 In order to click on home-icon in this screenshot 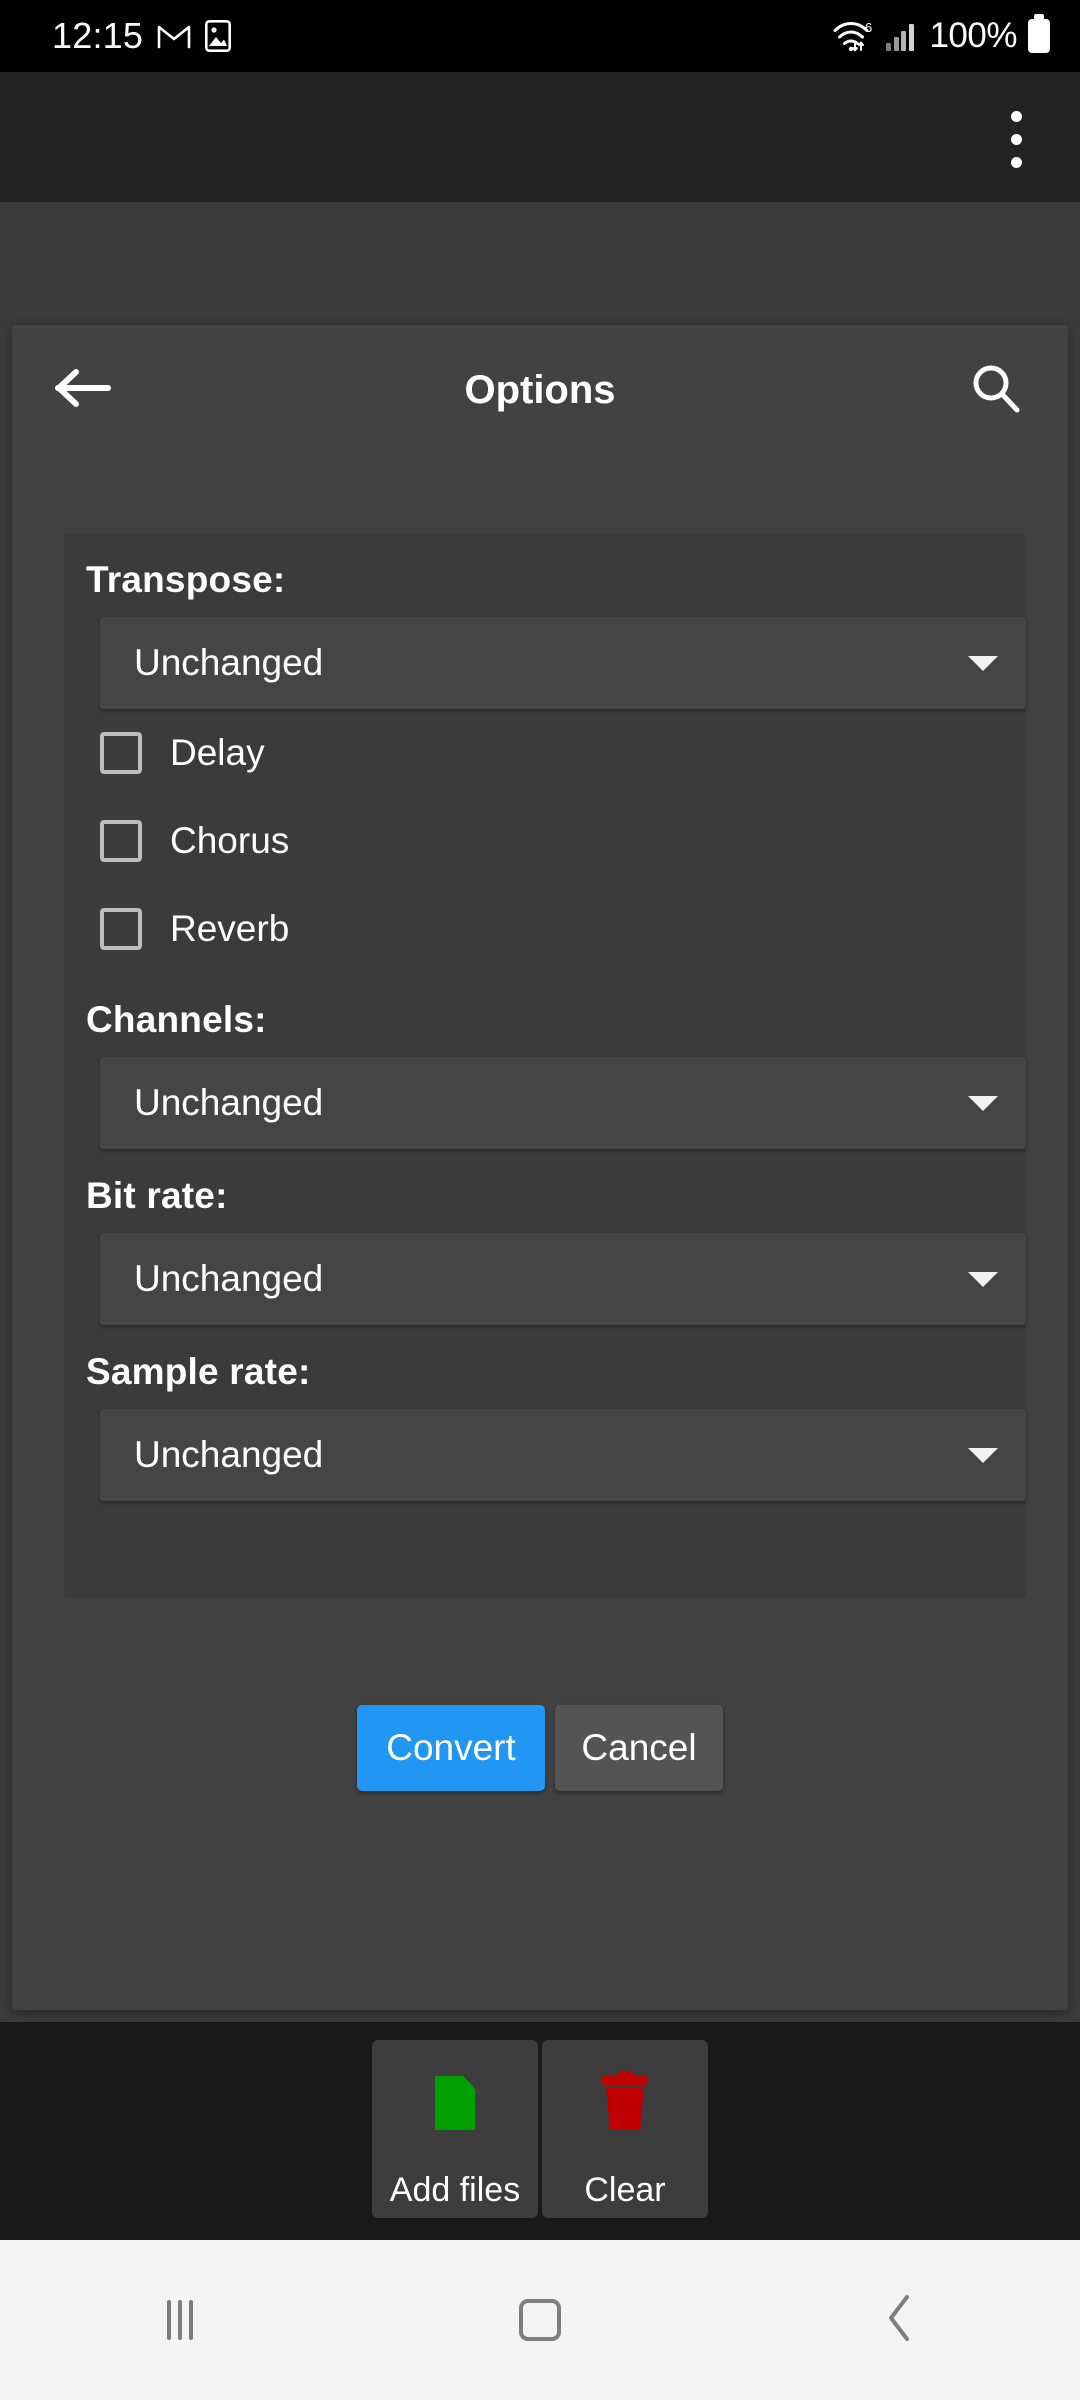, I will do `click(540, 2320)`.